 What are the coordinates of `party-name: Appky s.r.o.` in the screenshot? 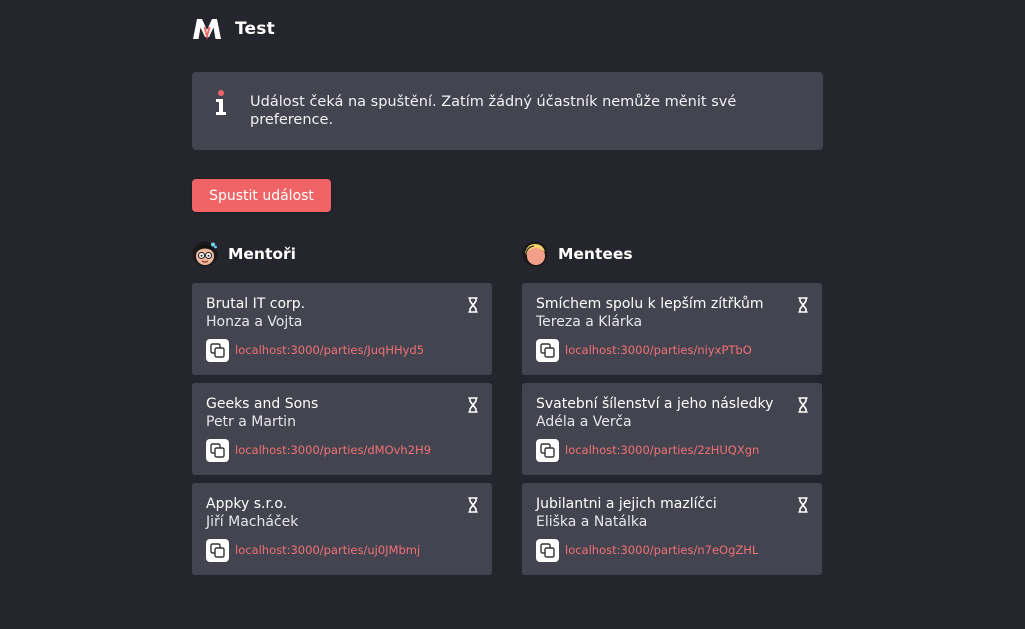 It's located at (247, 504).